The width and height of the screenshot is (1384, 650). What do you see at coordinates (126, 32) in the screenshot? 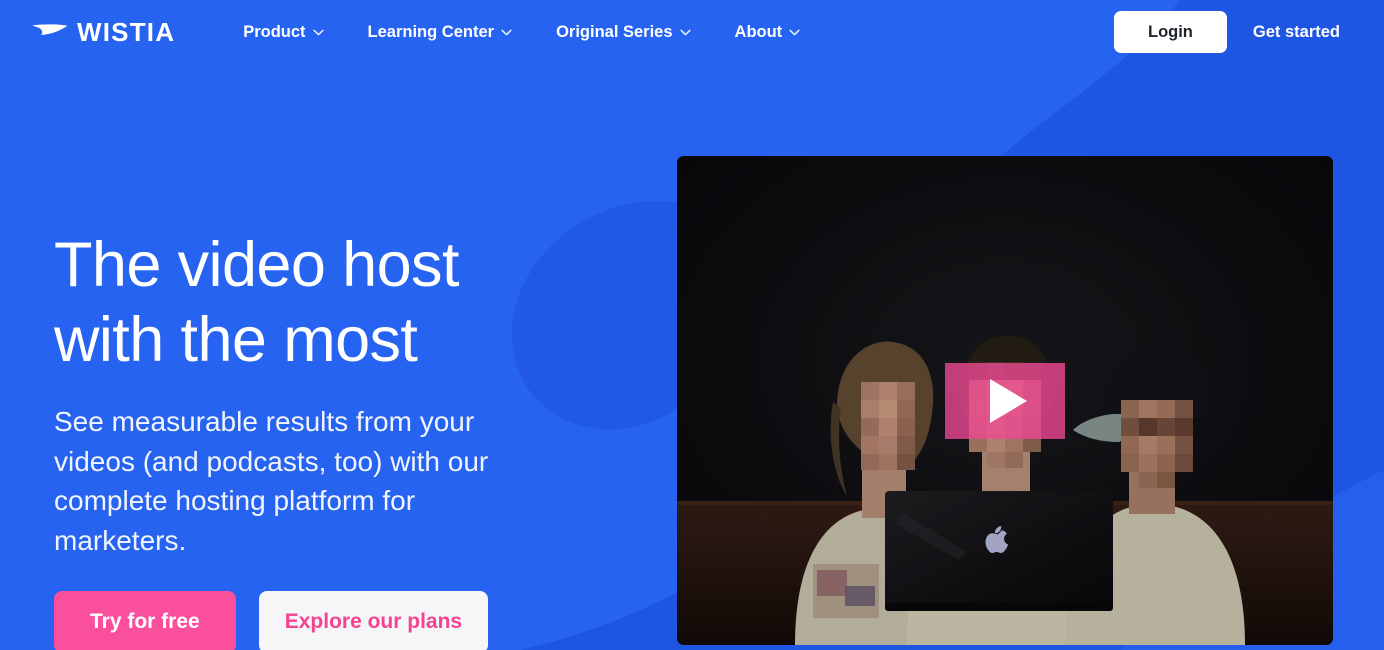
I see `wistia-wordmark: WISTIA` at bounding box center [126, 32].